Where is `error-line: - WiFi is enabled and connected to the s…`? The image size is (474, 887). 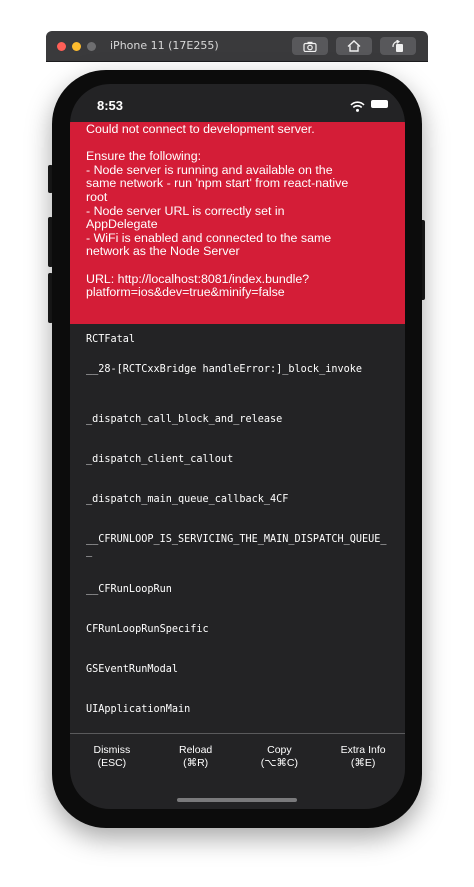 error-line: - WiFi is enabled and connected to the s… is located at coordinates (209, 237).